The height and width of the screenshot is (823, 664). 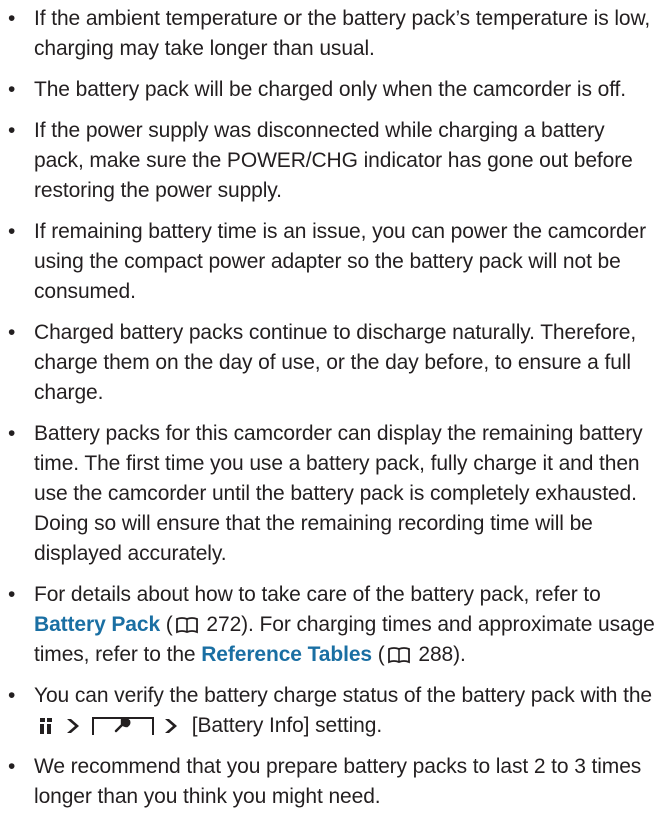 I want to click on battery-pack-link: Battery Pack, so click(x=97, y=624).